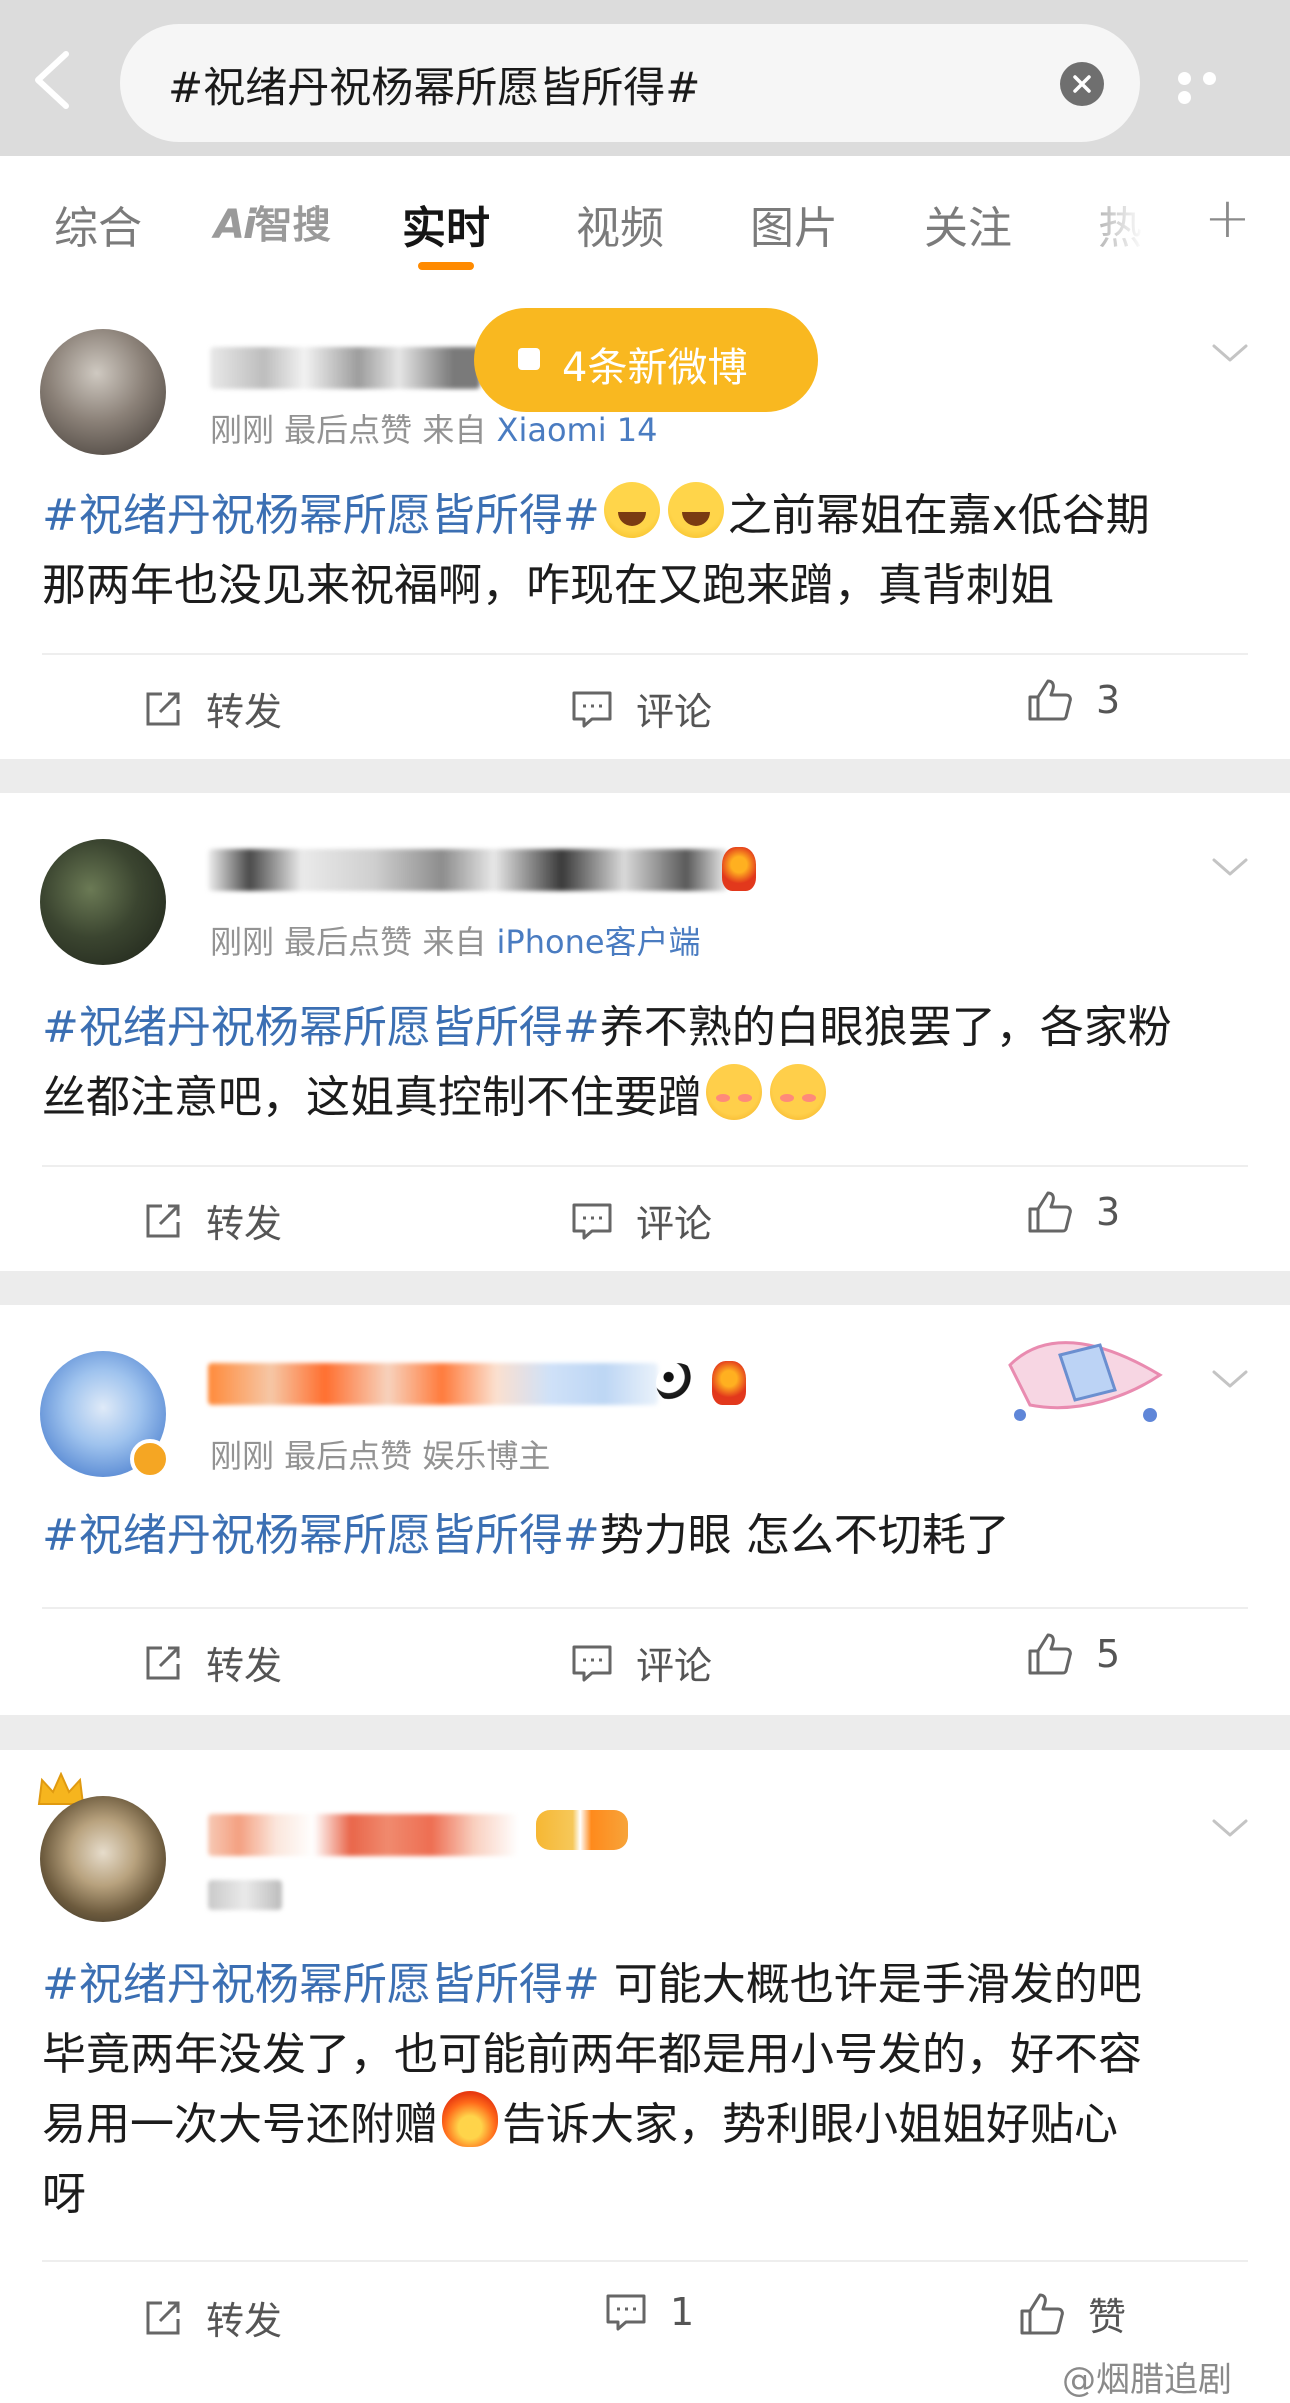 Image resolution: width=1290 pixels, height=2403 pixels. Describe the element at coordinates (372, 1097) in the screenshot. I see `post-text: 丝都注意吧，这姐真控制不住要蹭` at that location.